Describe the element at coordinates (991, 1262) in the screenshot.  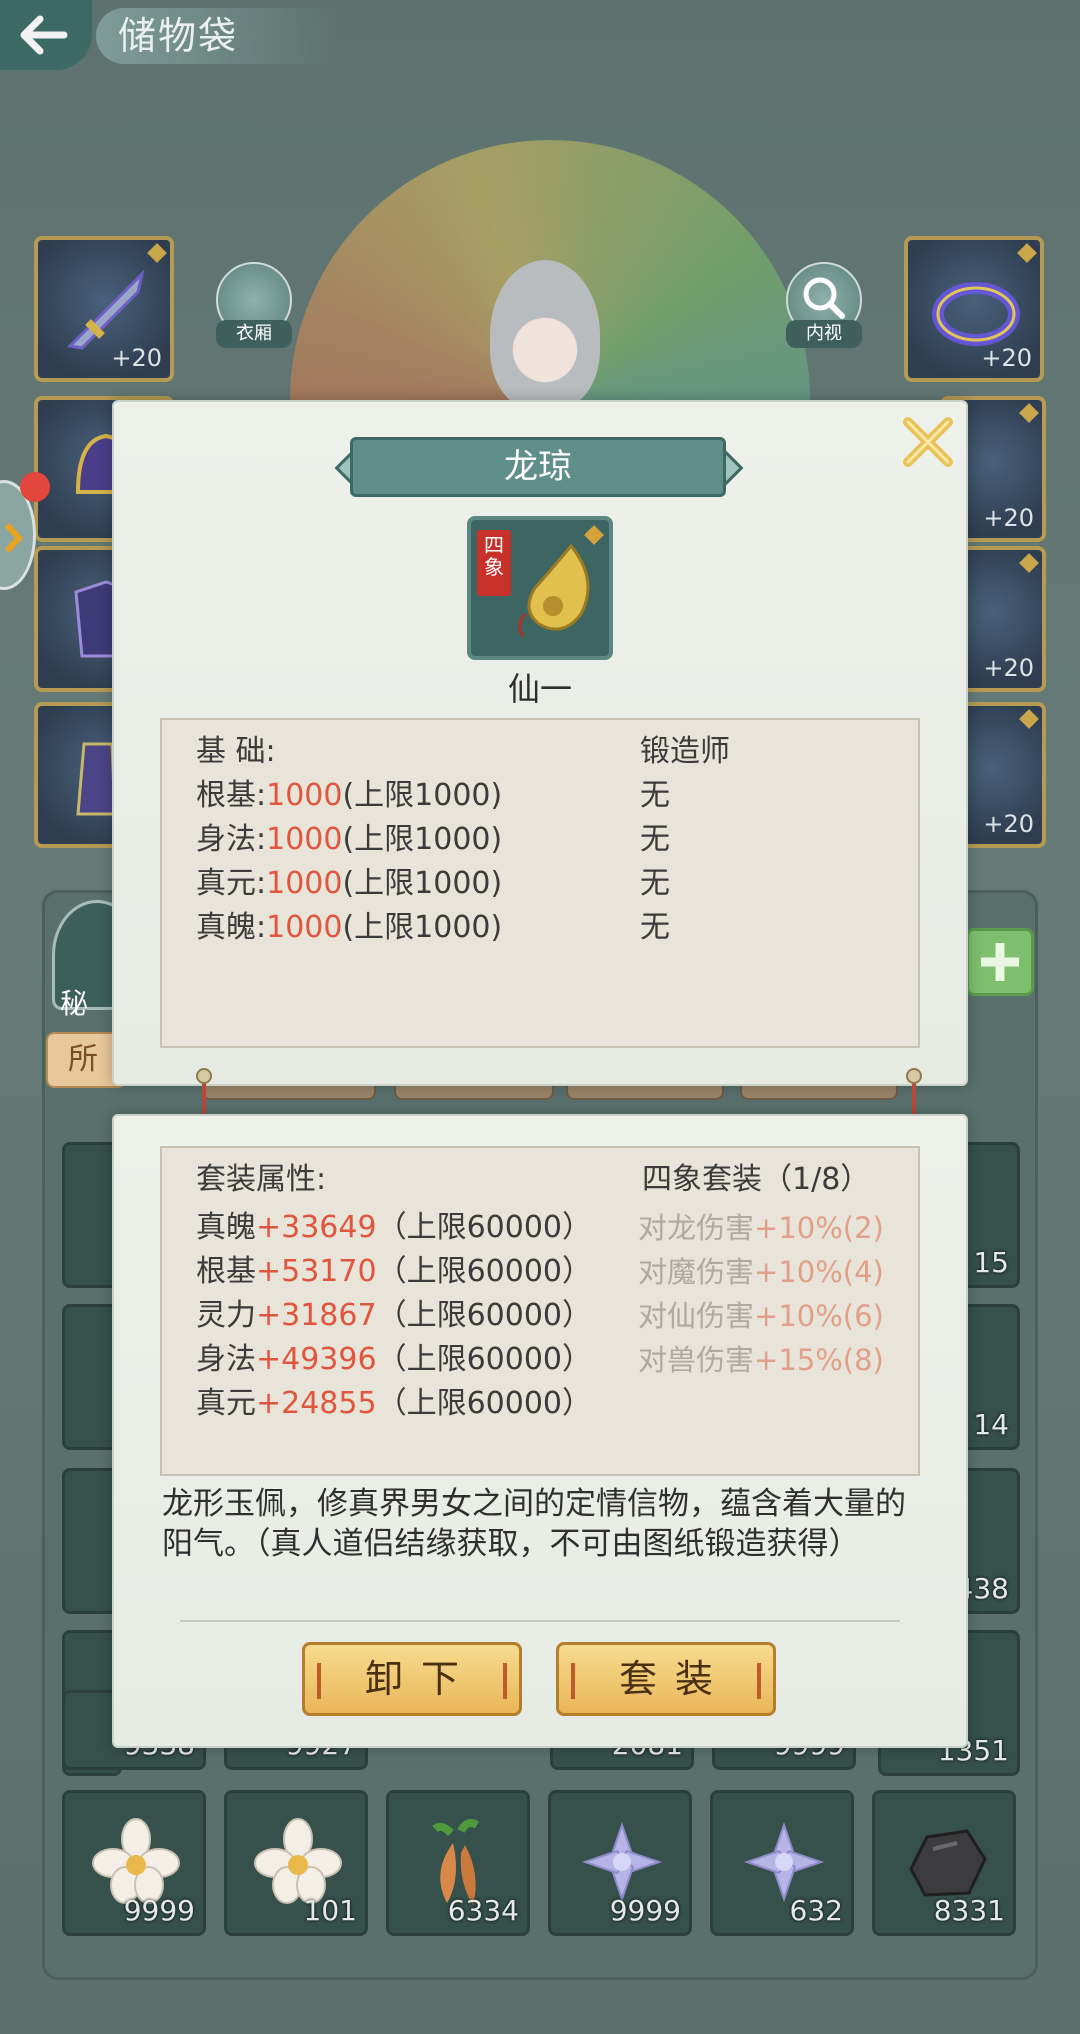
I see `item-count: 15` at that location.